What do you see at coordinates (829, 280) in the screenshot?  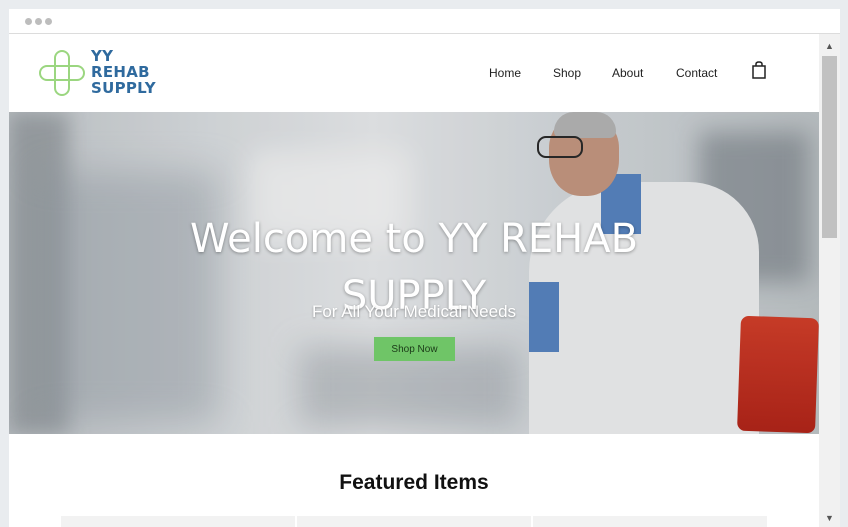 I see `vertical-scrollbar: ▲ ▼` at bounding box center [829, 280].